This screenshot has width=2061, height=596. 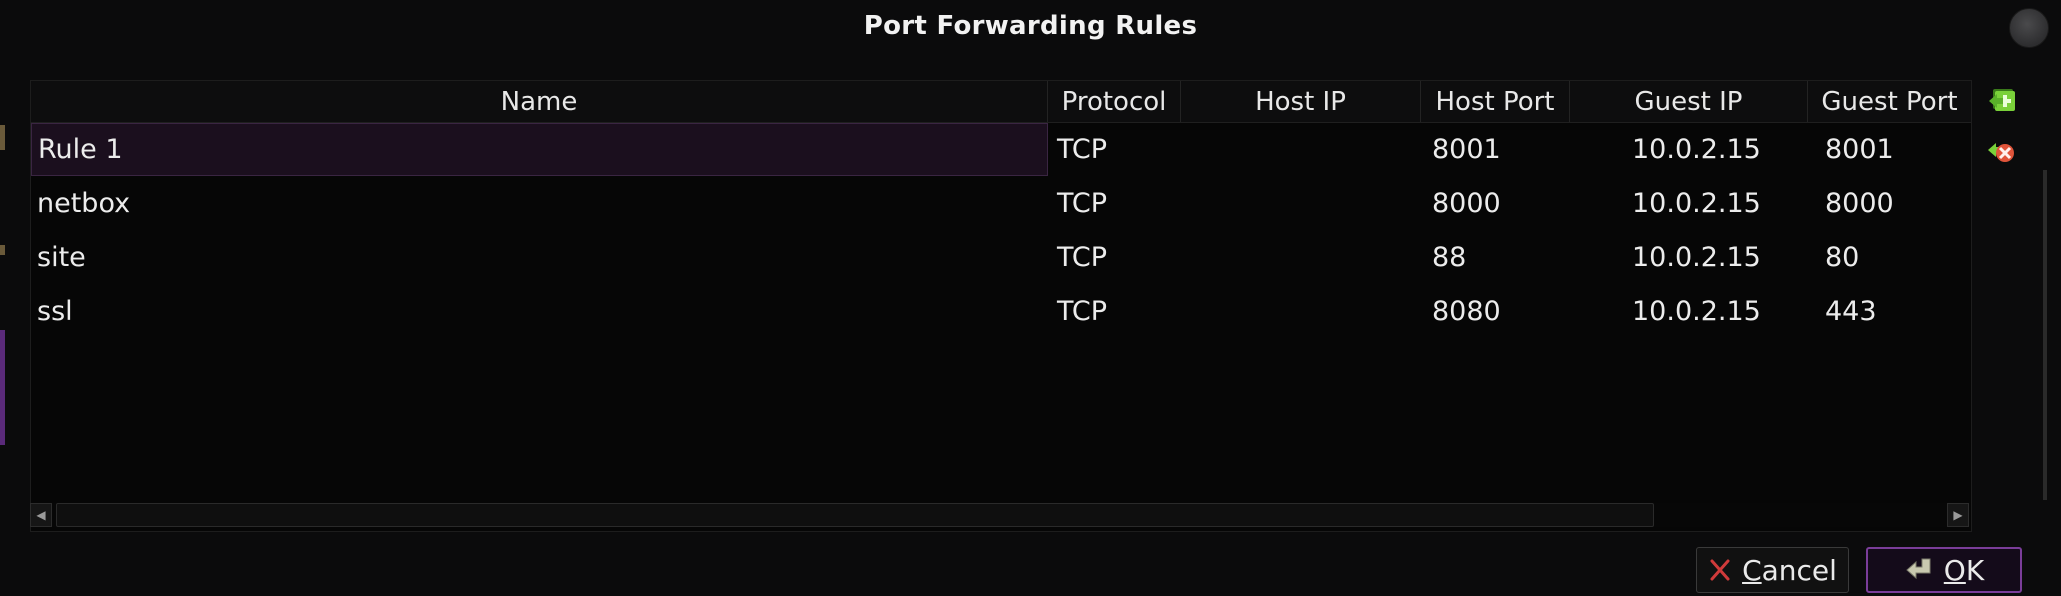 I want to click on cancel-icon, so click(x=1720, y=570).